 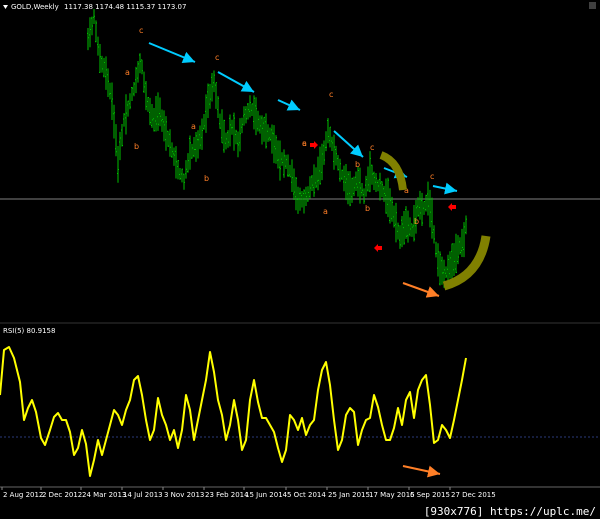 I want to click on time-axis-label: 5 Oct 2014, so click(x=306, y=495).